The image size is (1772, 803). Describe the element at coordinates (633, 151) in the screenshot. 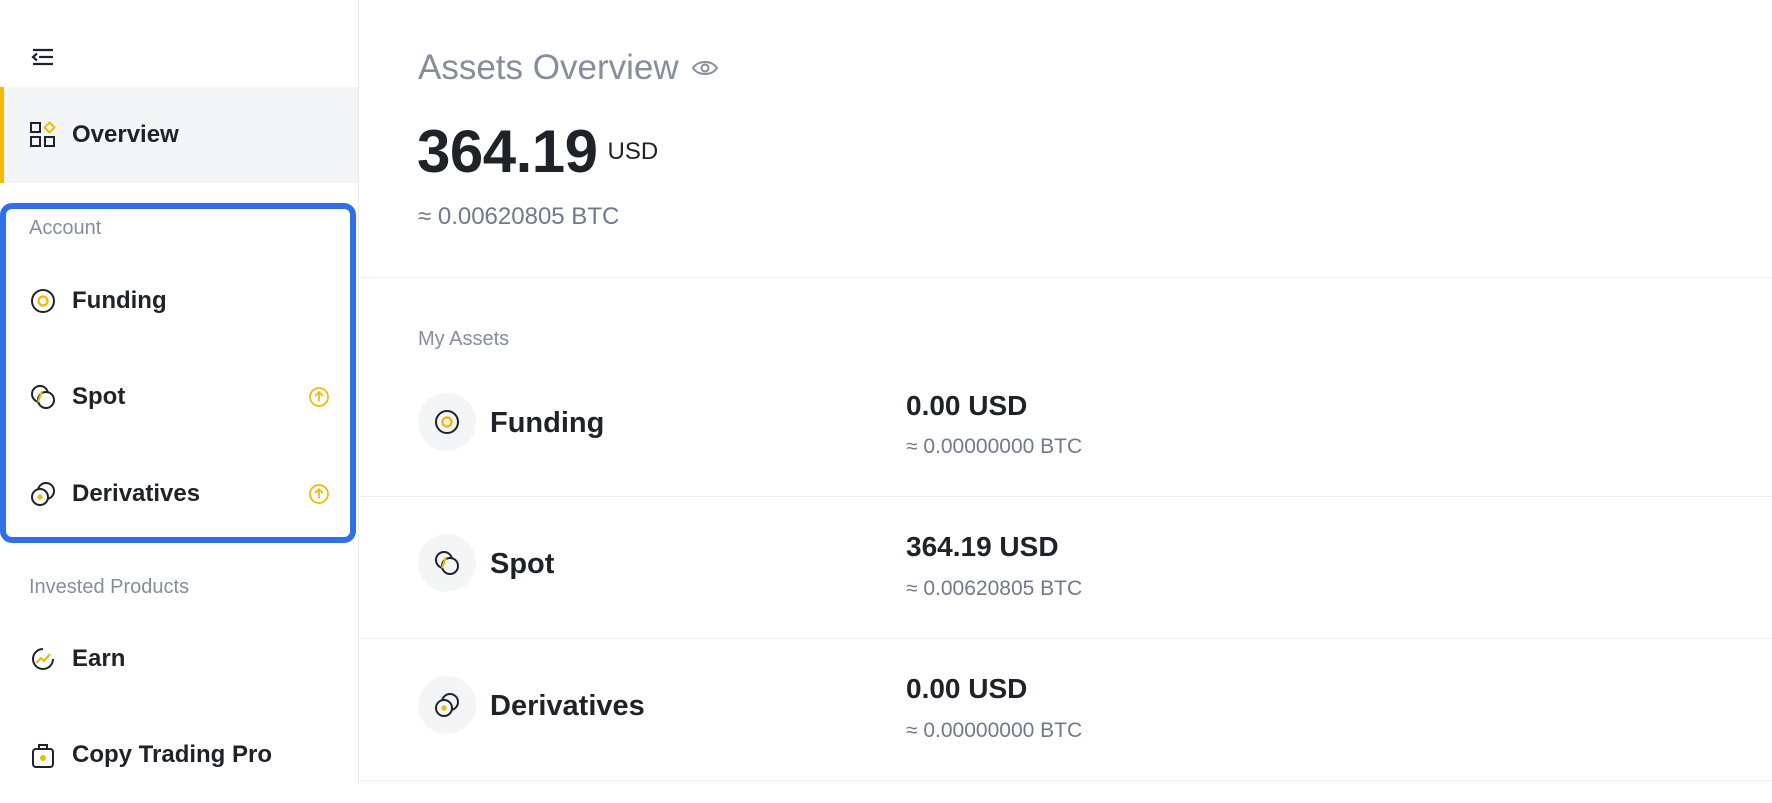

I see `total-unit: USD` at that location.